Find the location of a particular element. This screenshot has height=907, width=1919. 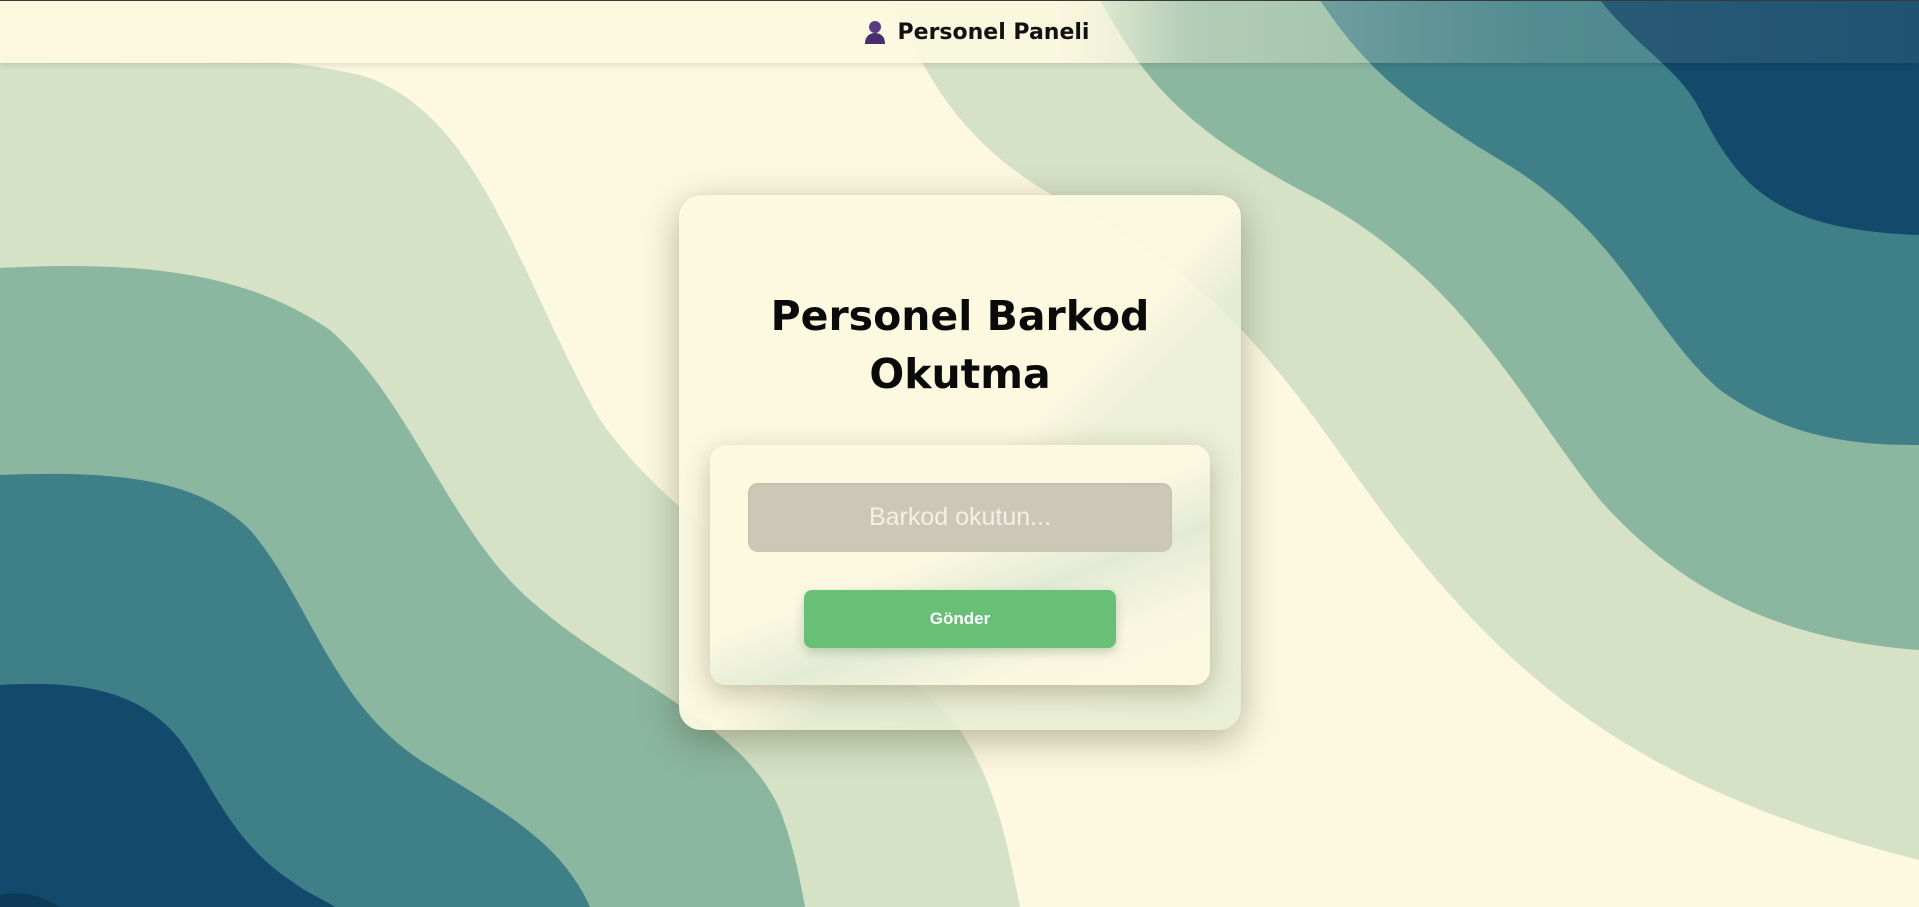

barcode-form: Gönder is located at coordinates (960, 565).